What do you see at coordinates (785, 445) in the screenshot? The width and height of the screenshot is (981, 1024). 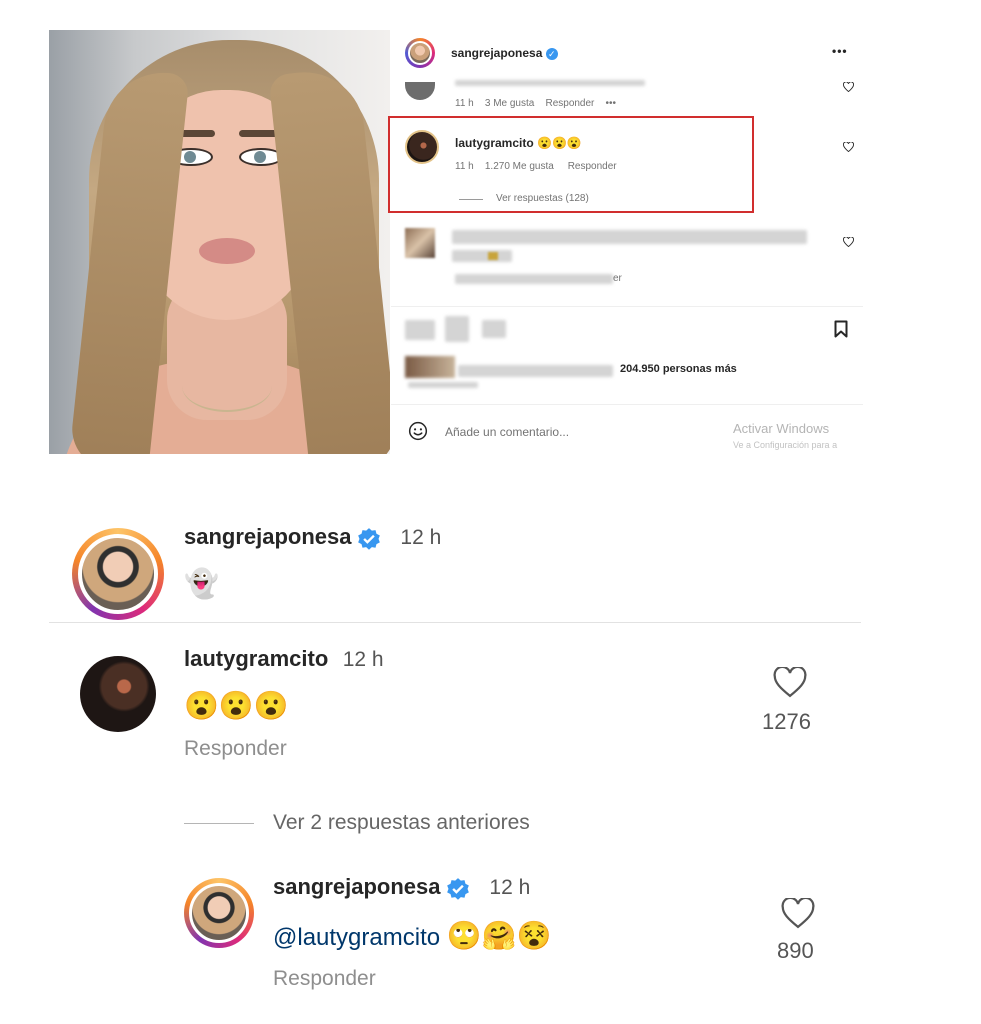 I see `windows-activation-subtitle: Ve a Configuración para a` at bounding box center [785, 445].